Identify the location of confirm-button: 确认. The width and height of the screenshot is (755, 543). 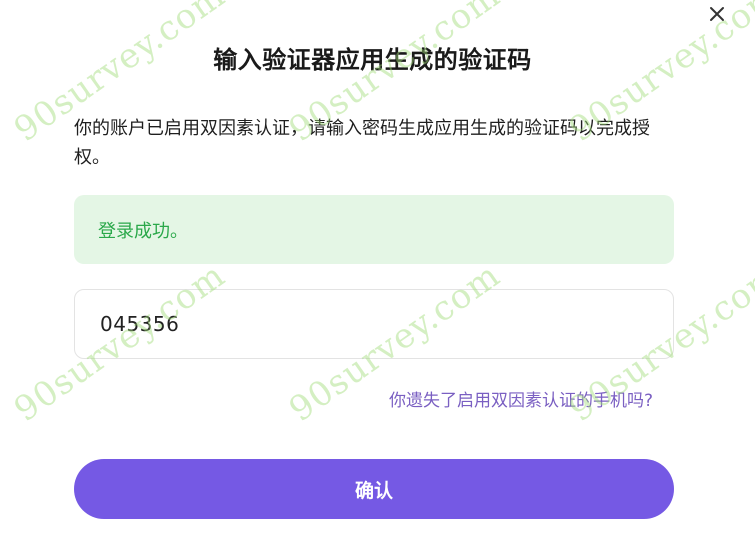
(374, 489).